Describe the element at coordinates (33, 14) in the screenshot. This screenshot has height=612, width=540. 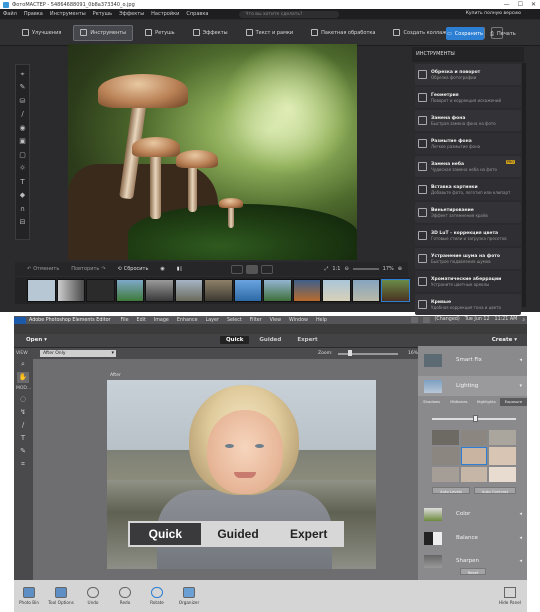
I see `menu-edit: Правка` at that location.